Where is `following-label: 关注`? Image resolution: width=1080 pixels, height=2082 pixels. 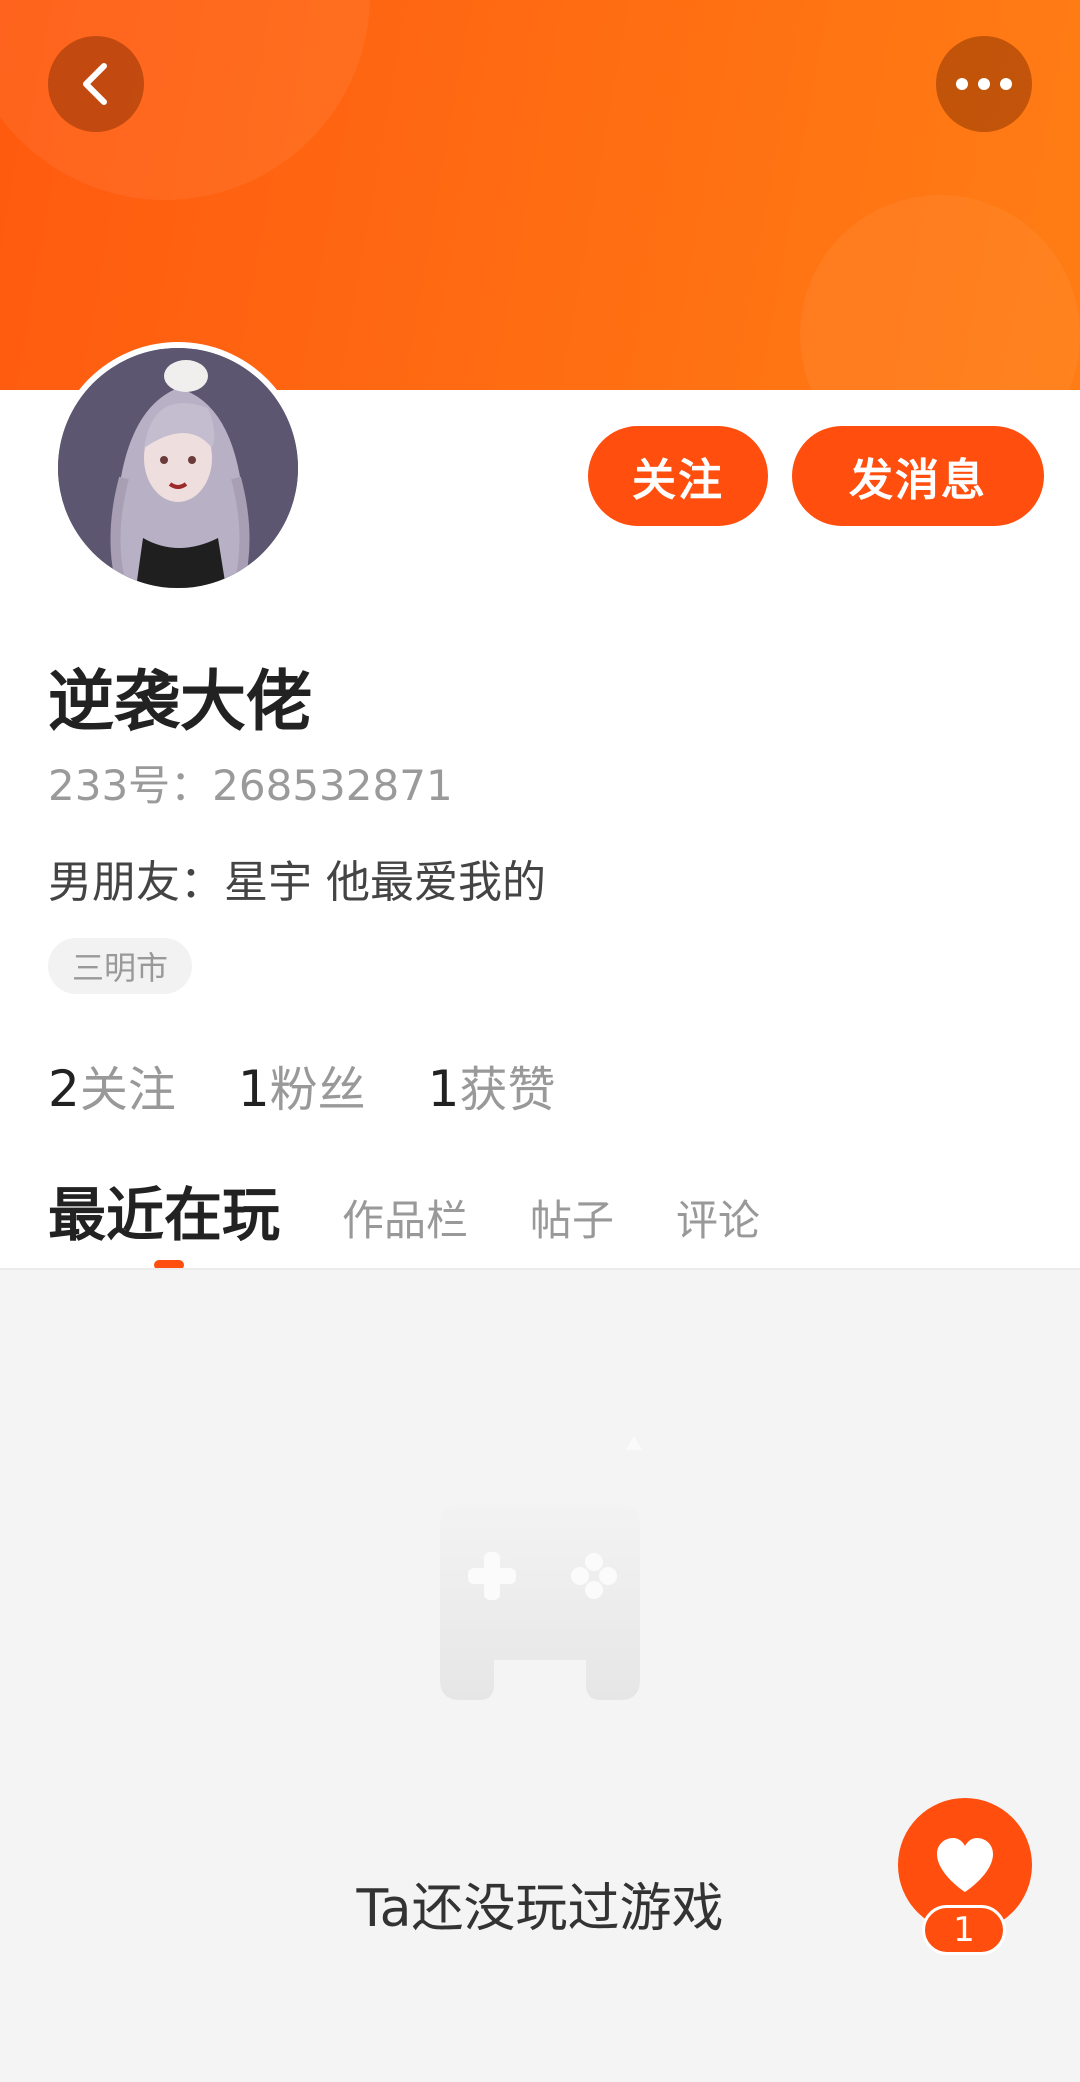
following-label: 关注 is located at coordinates (127, 1090).